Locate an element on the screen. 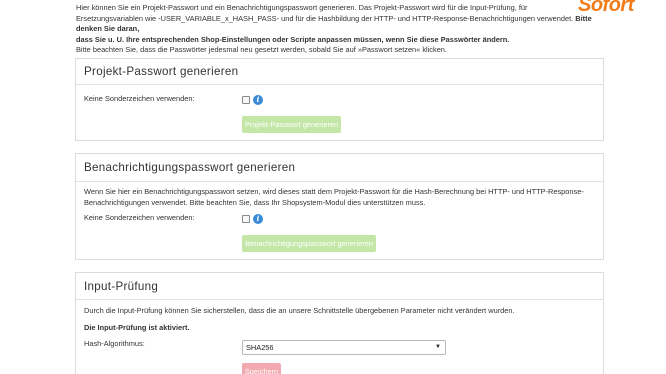 This screenshot has width=666, height=374. input-check-header: Input-Prüfung is located at coordinates (339, 286).